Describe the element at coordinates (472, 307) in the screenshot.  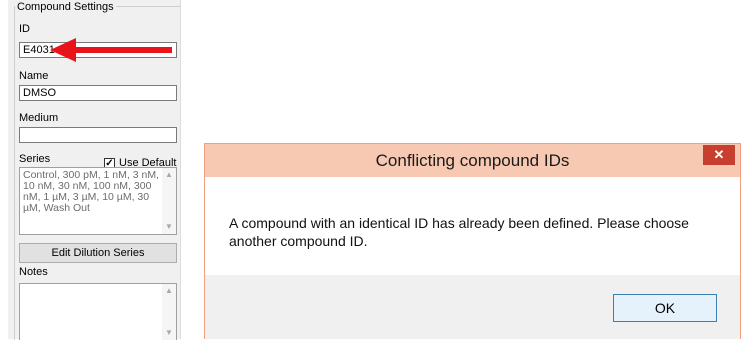
I see `dialog-footer: OK` at that location.